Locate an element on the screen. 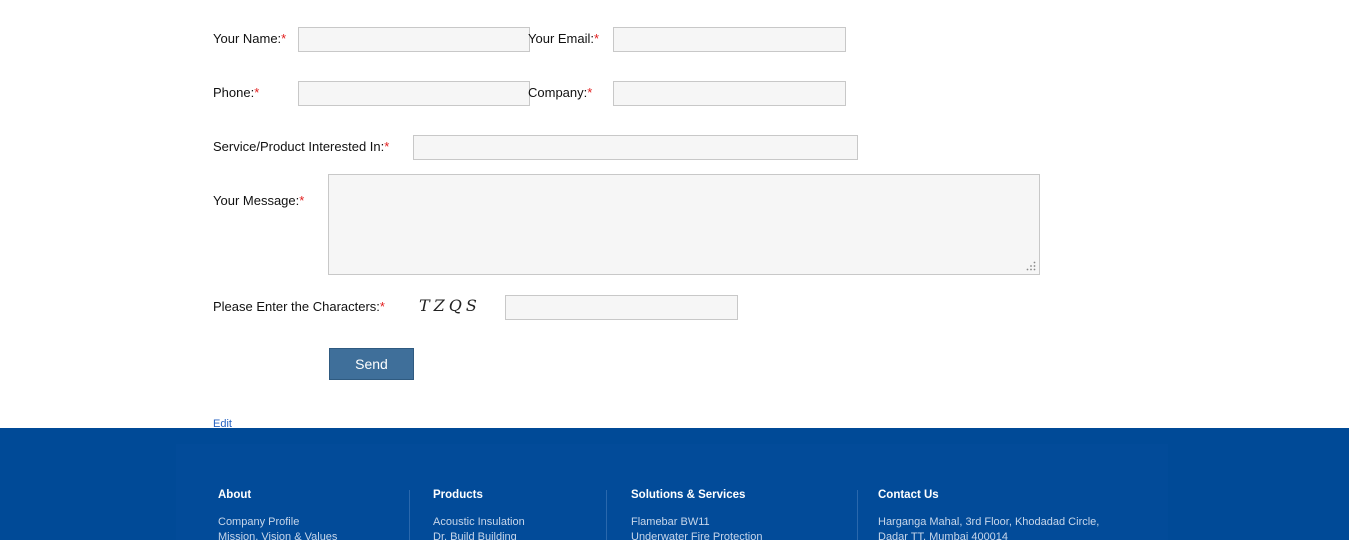 This screenshot has width=1349, height=540. phone-label: Phone:* is located at coordinates (236, 92).